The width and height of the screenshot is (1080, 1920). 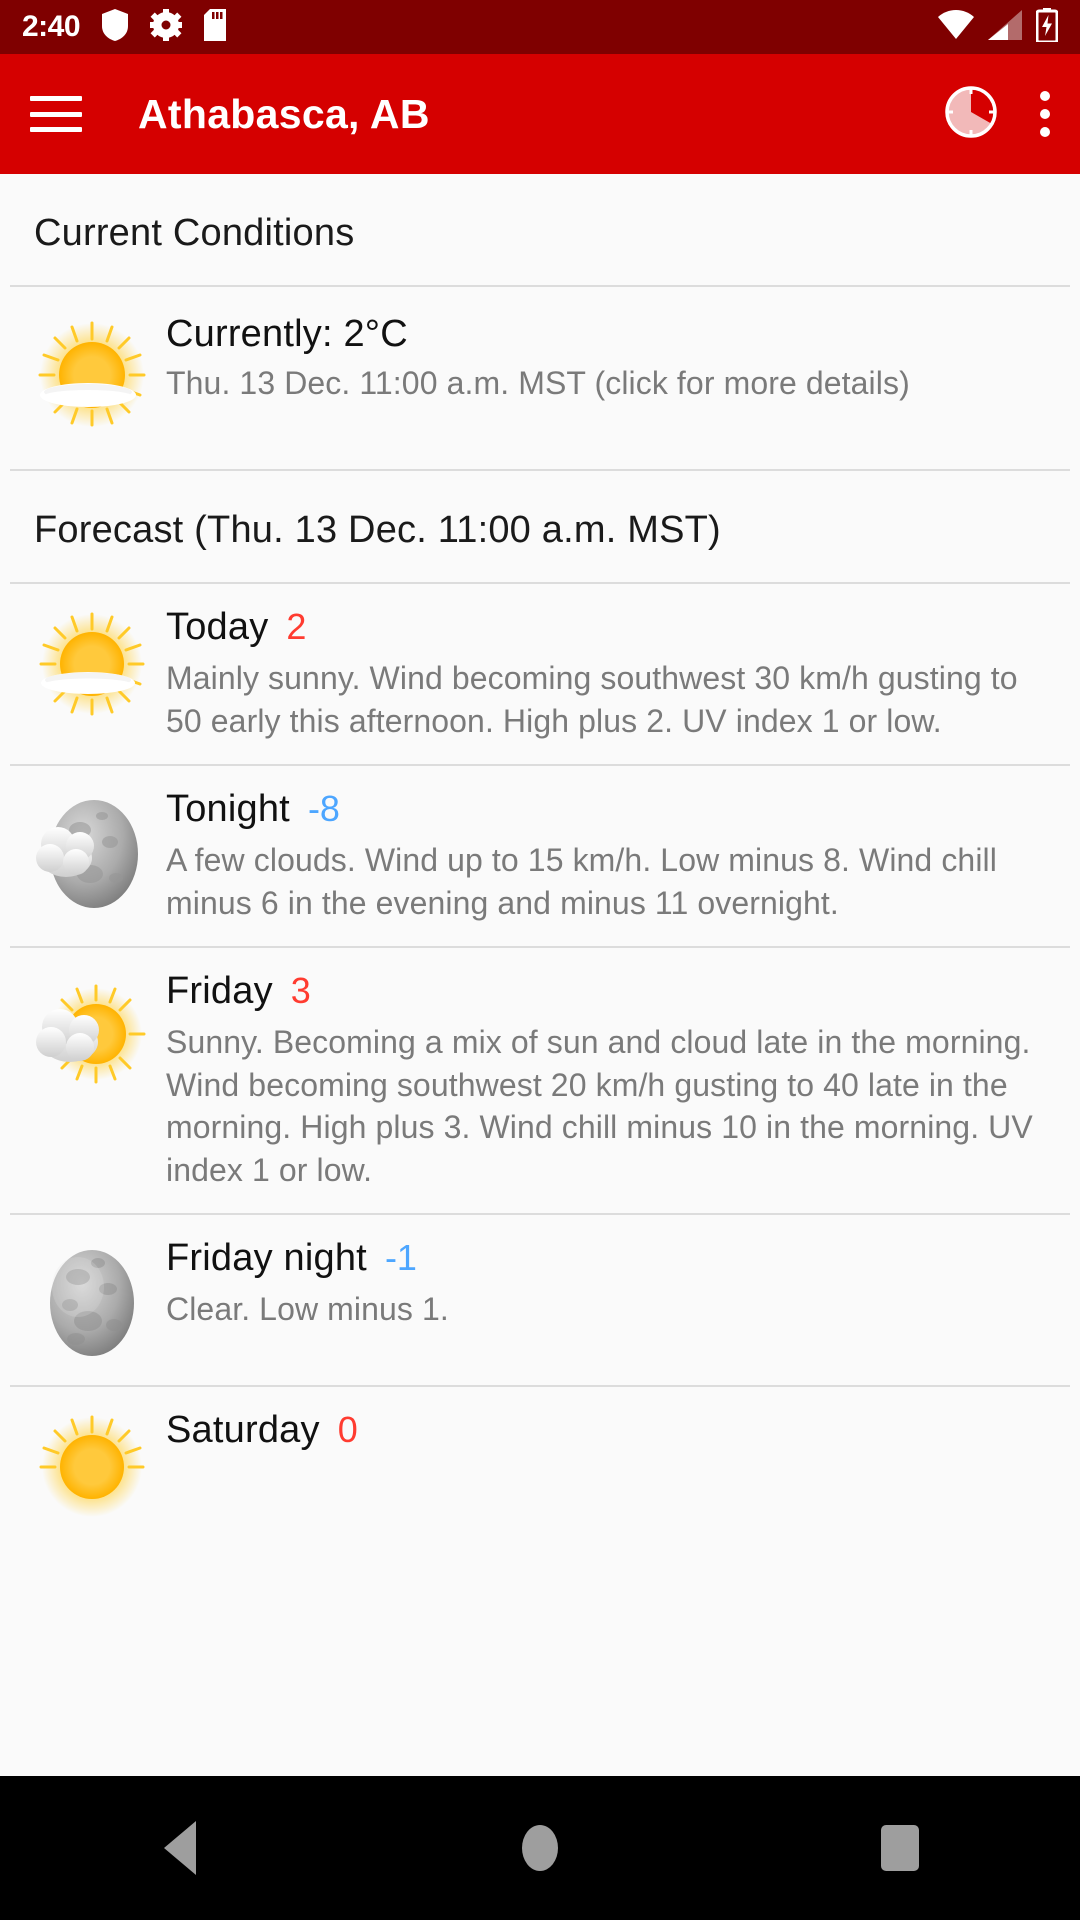 I want to click on app-bar: Athabasca, AB, so click(x=540, y=114).